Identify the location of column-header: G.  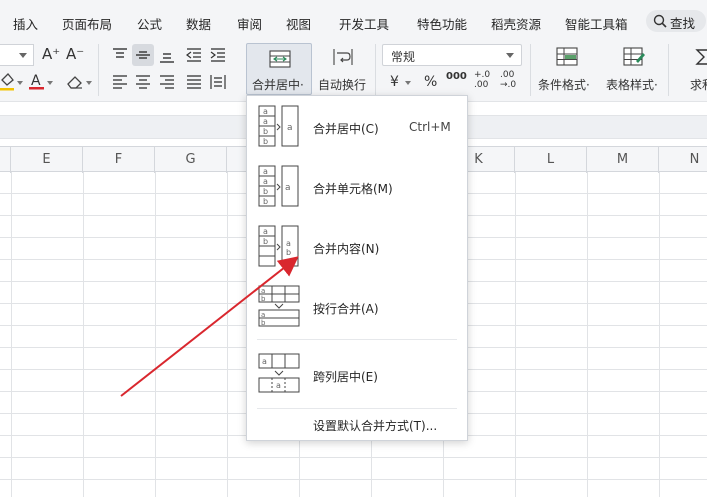
(191, 160).